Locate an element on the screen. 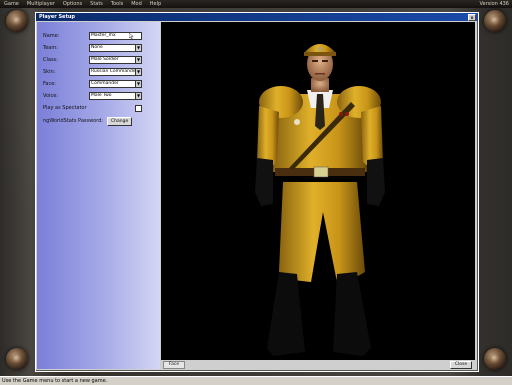  dialog-title: Player Setup is located at coordinates (57, 17).